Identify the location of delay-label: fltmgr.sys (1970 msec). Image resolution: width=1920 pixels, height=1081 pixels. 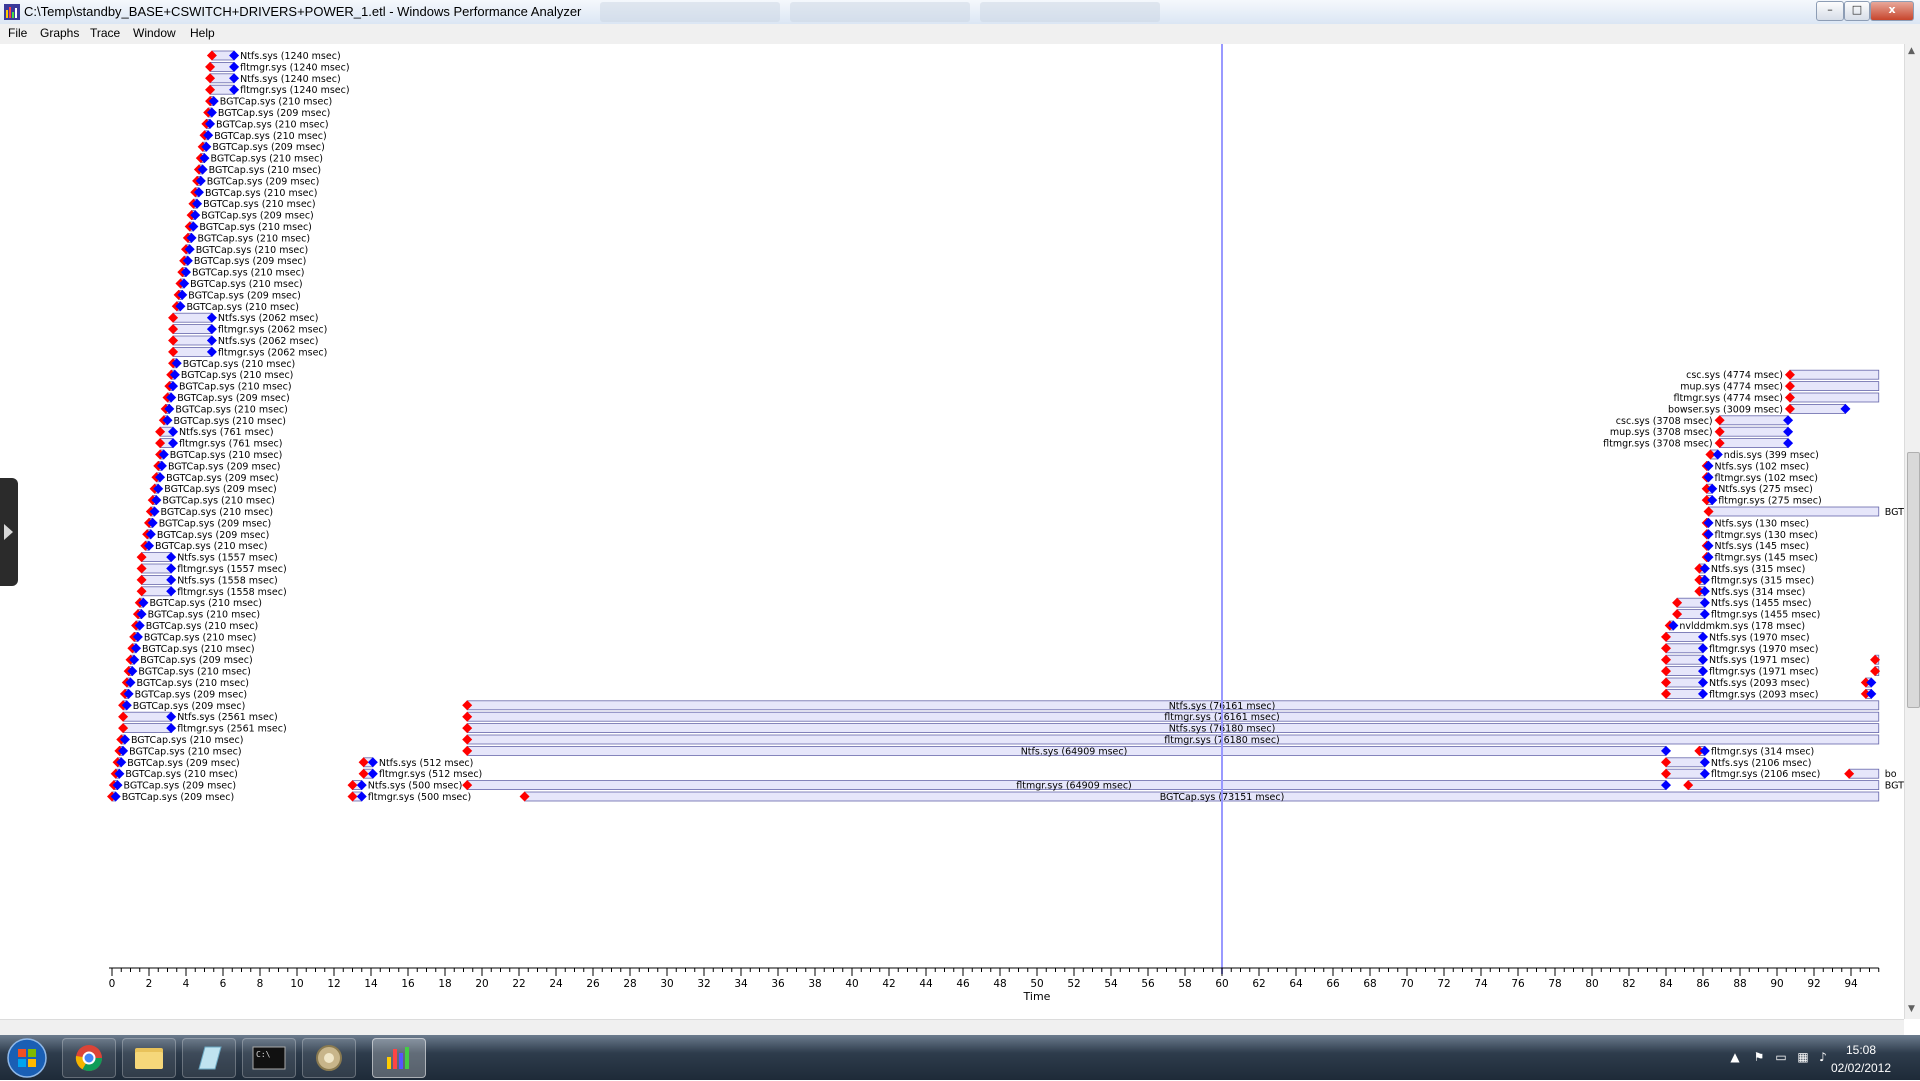
(1763, 649).